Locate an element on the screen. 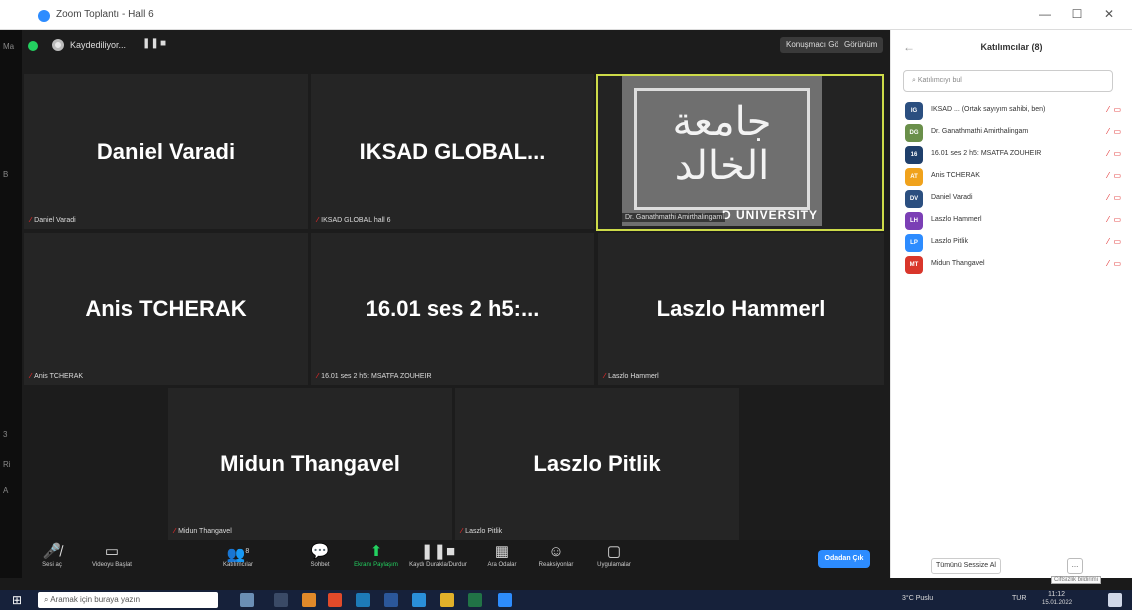 The width and height of the screenshot is (1132, 610). zoom-app-icon is located at coordinates (44, 16).